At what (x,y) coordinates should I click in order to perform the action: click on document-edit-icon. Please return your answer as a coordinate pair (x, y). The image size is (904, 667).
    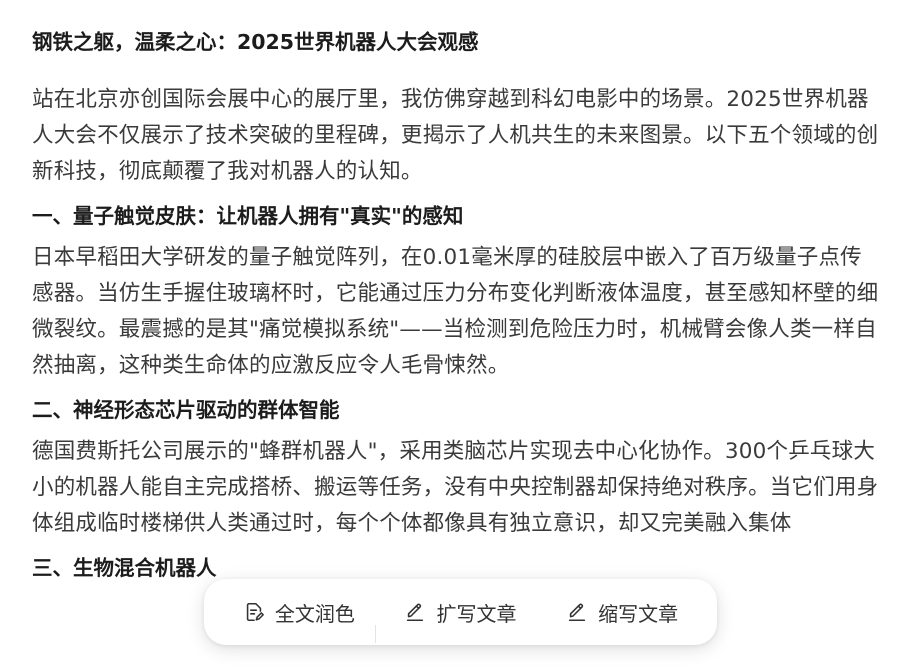
    Looking at the image, I should click on (254, 612).